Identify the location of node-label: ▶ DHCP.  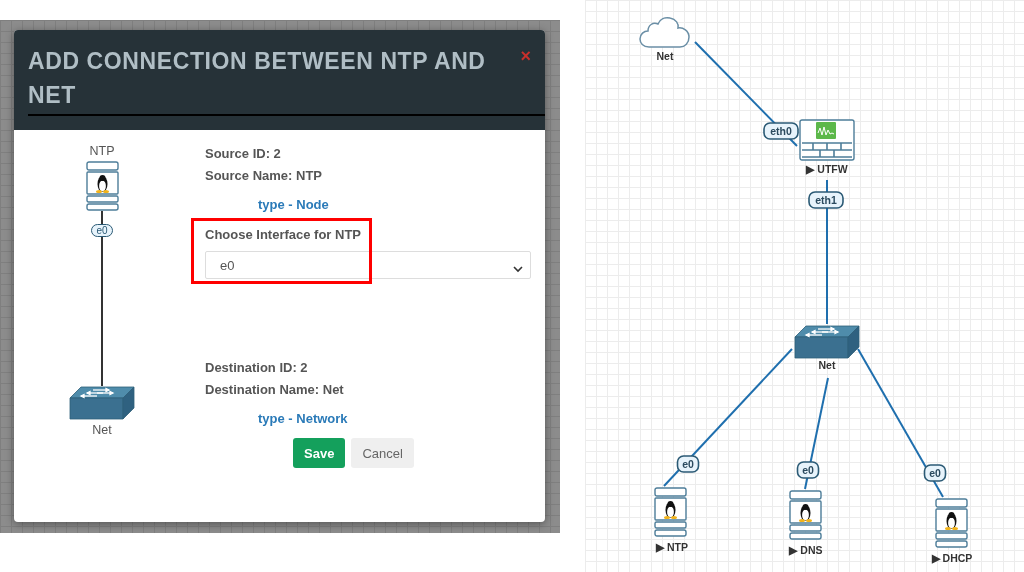
(952, 558).